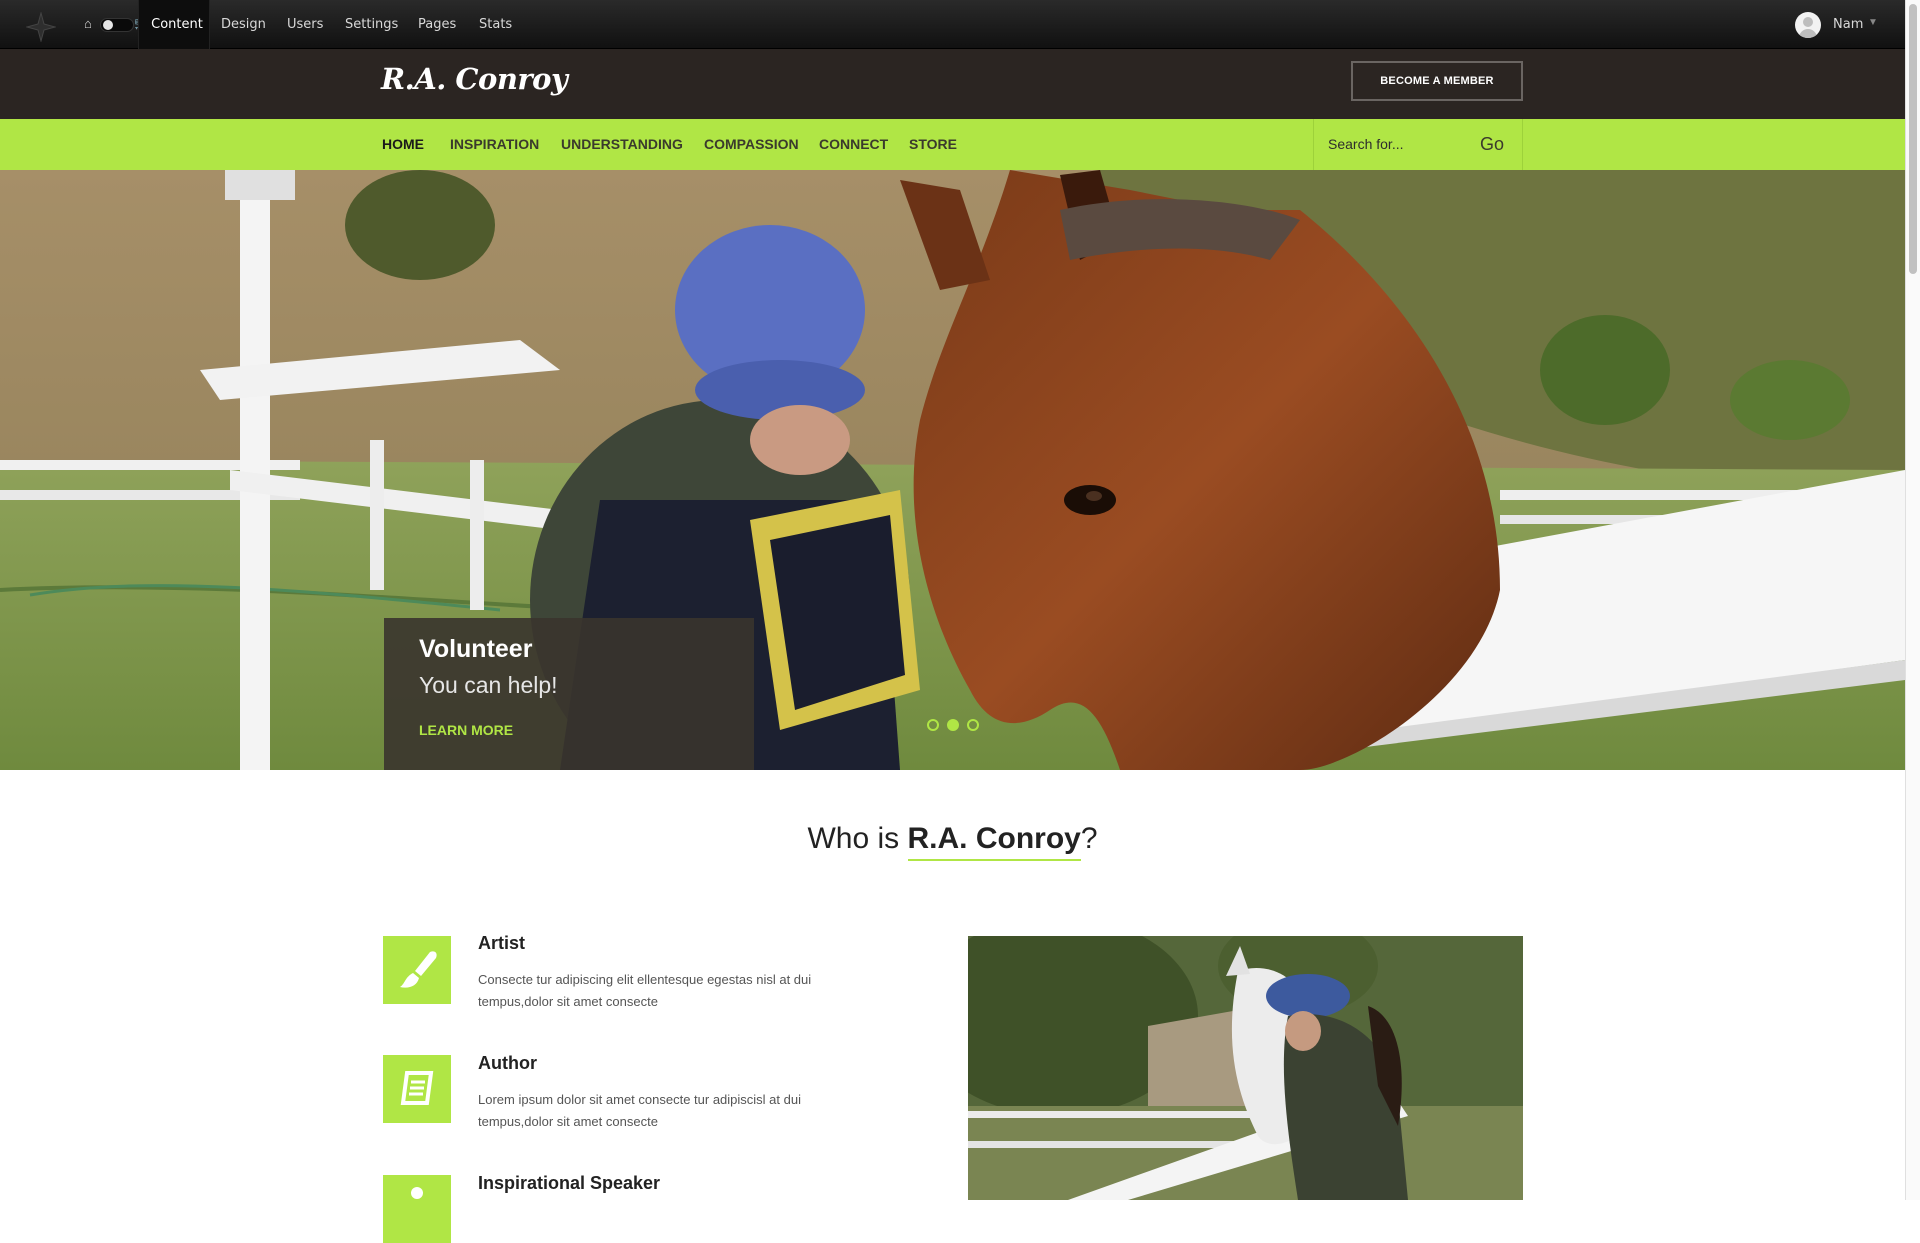 This screenshot has width=1920, height=1243. I want to click on toggle-knob, so click(108, 25).